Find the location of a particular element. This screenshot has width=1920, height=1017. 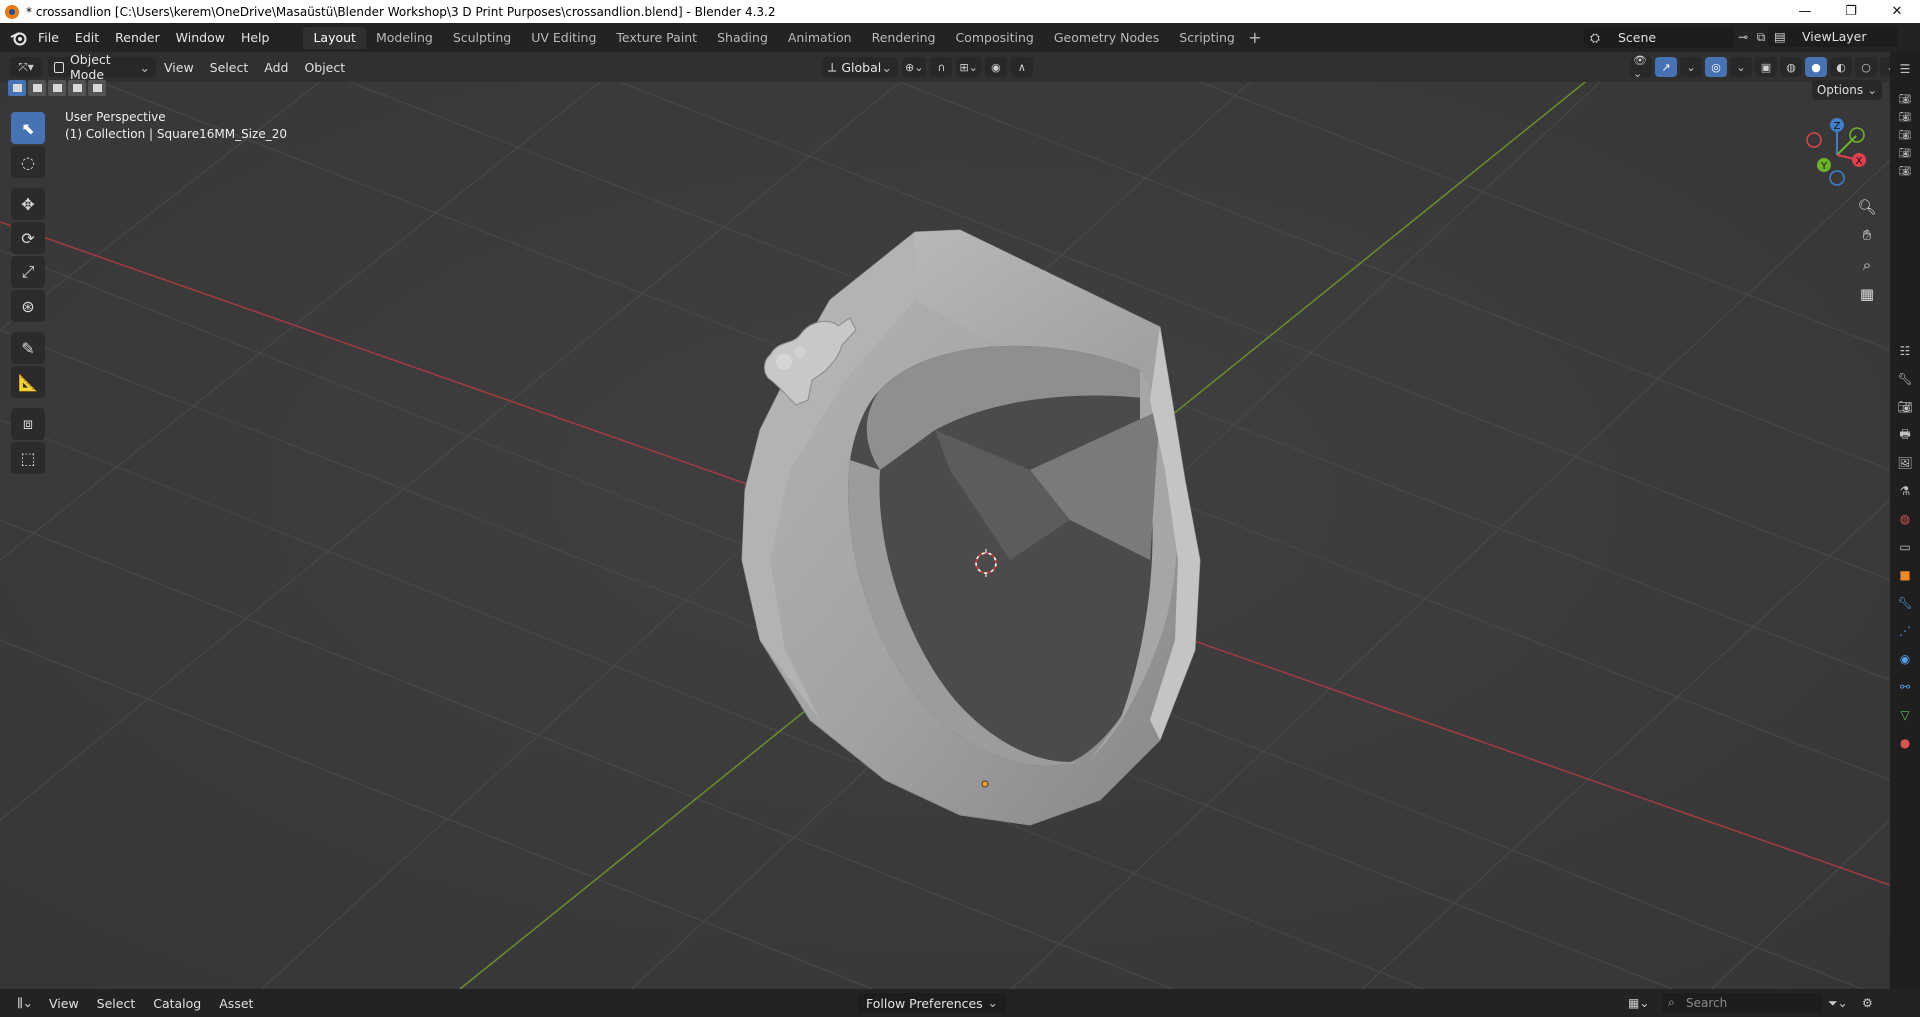

solid-shading-button: ● is located at coordinates (1816, 67).